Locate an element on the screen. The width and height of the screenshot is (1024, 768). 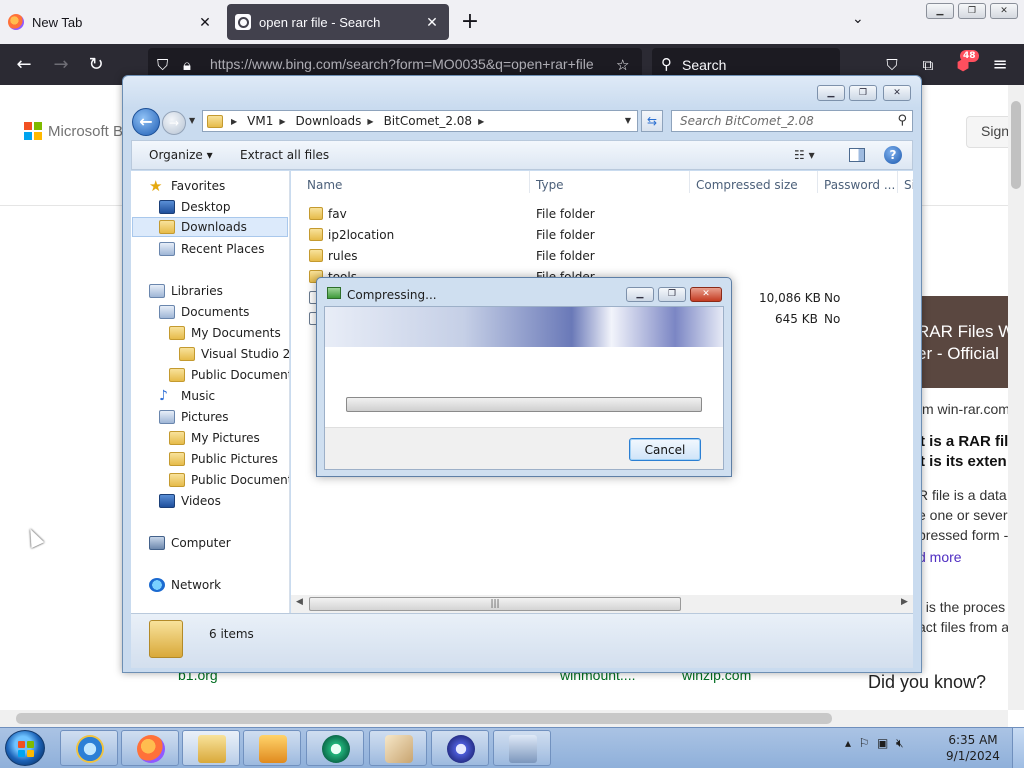
nav-favorites: ★ Favorites is located at coordinates (187, 186).